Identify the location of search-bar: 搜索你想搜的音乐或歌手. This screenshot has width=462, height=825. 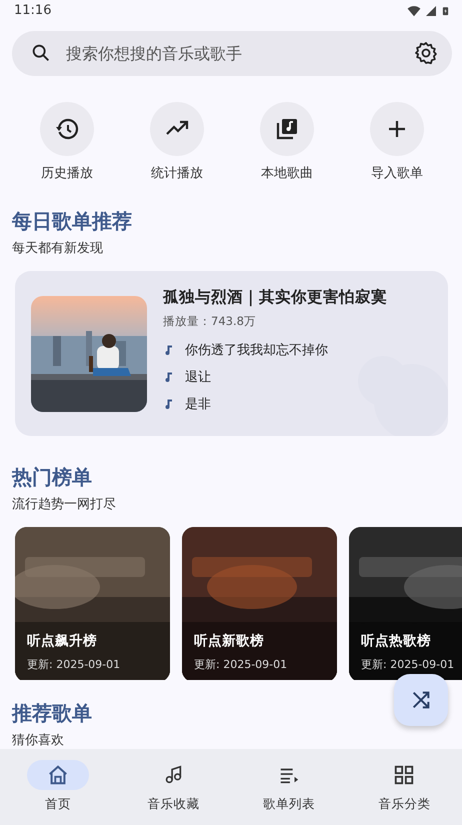
(232, 53).